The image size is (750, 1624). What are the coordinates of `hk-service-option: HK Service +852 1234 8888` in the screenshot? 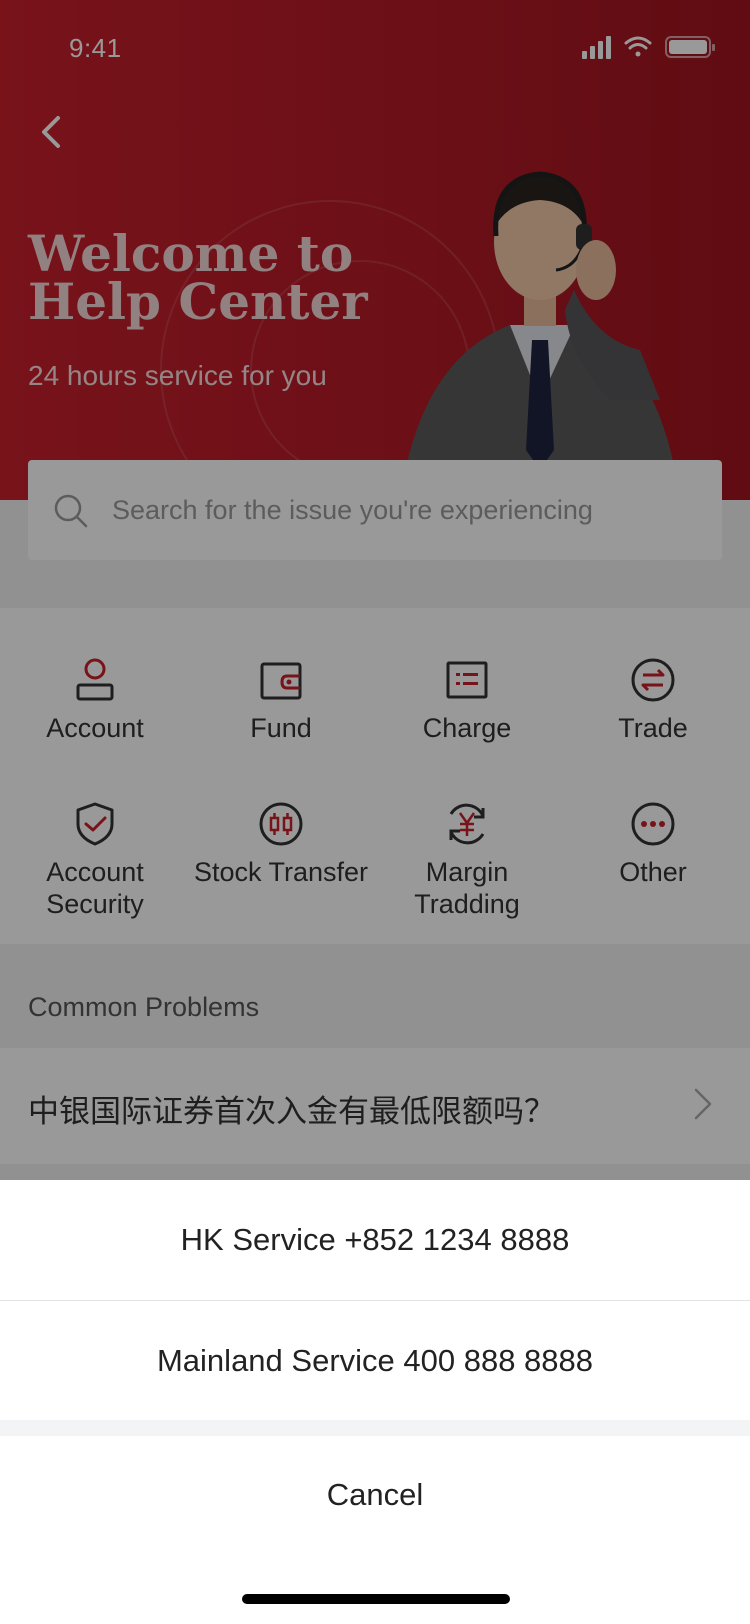 It's located at (375, 1240).